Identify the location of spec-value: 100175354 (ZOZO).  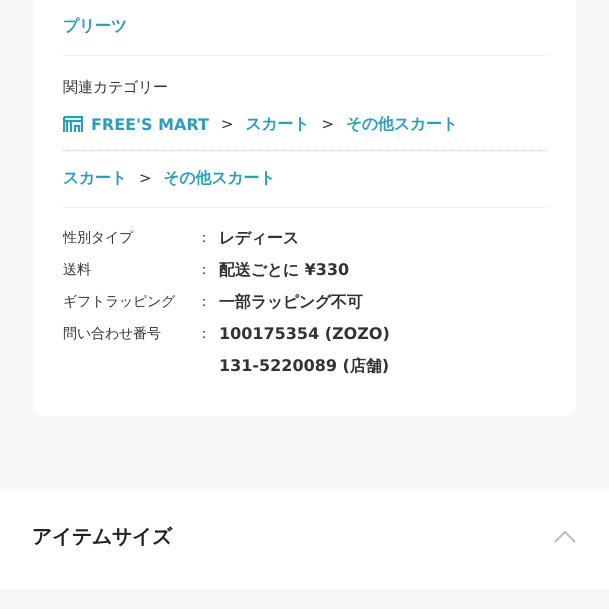
(305, 334).